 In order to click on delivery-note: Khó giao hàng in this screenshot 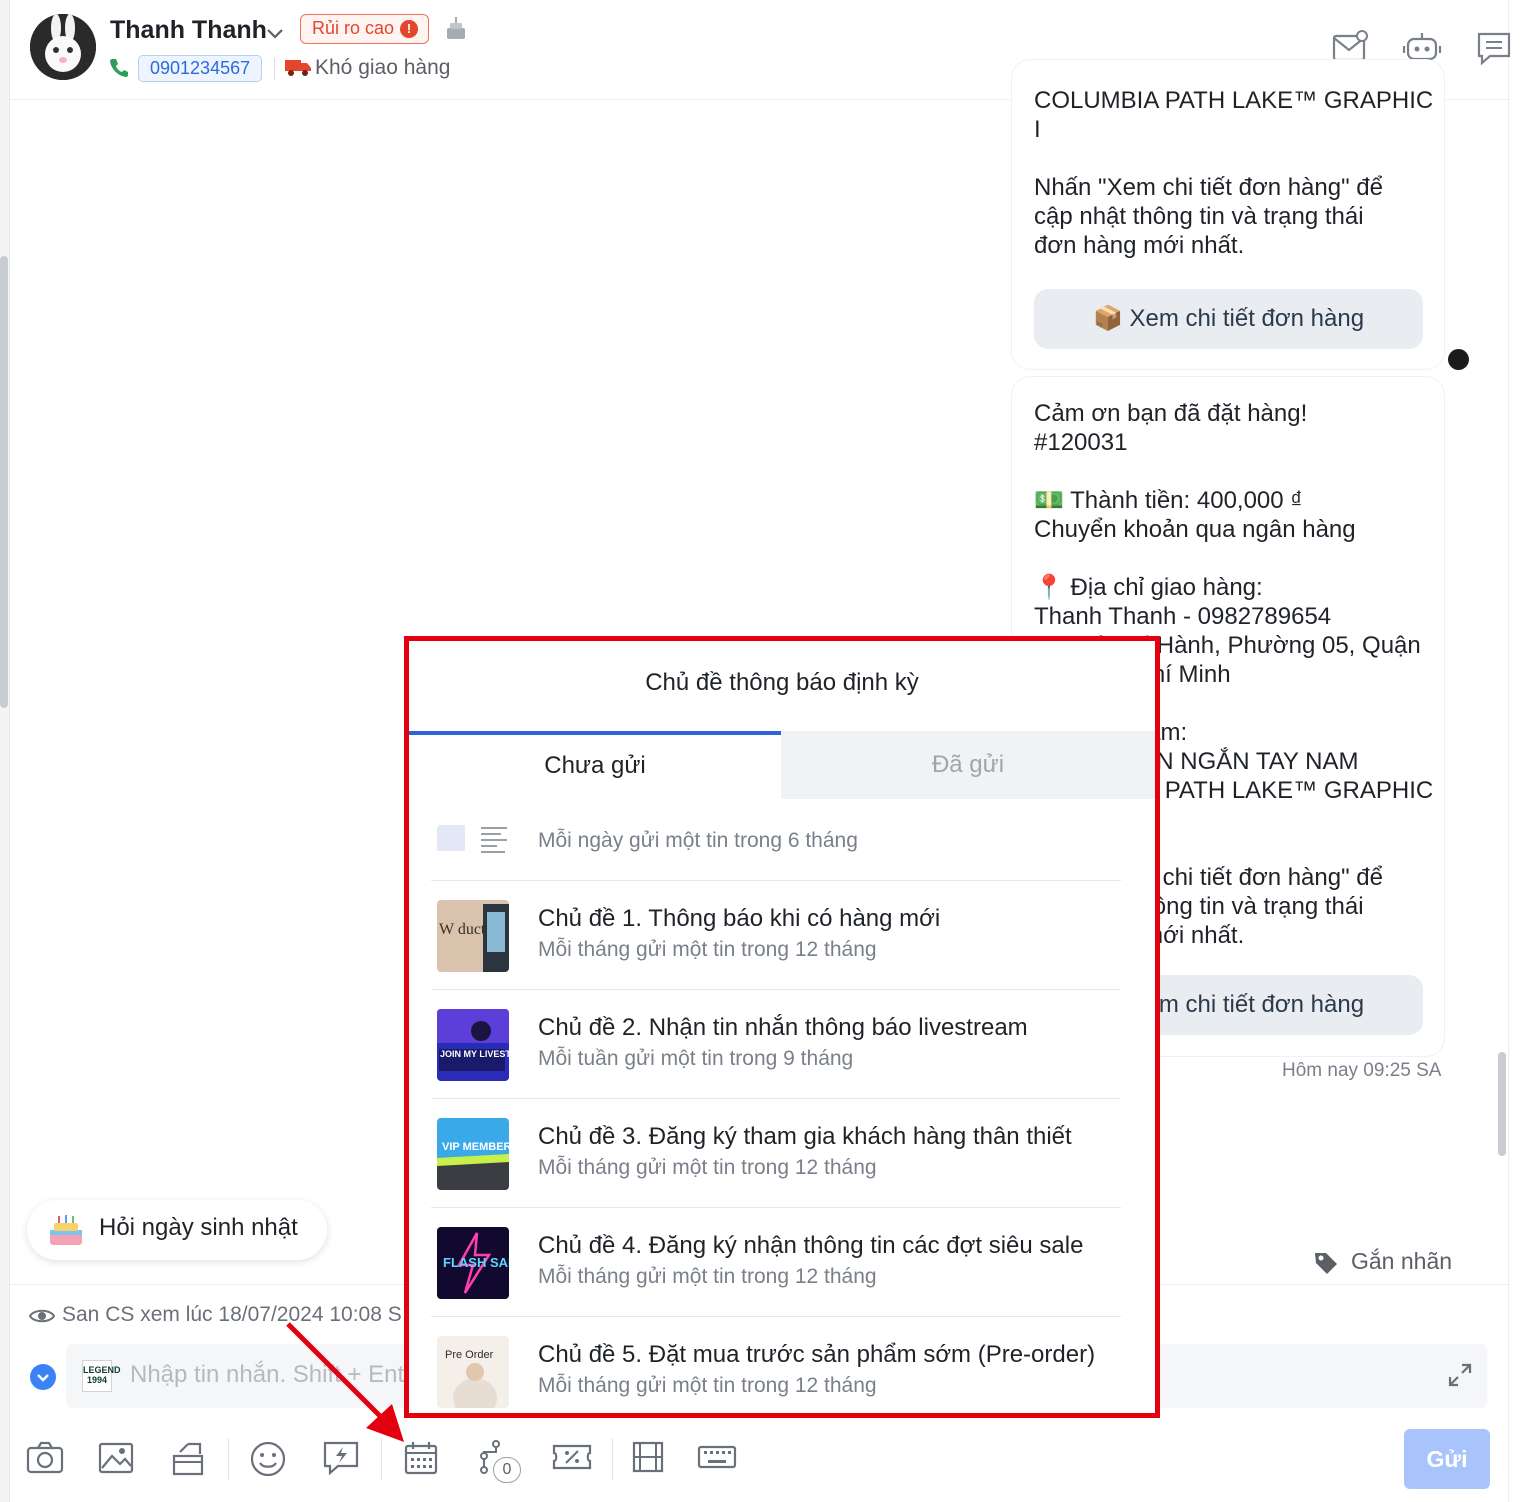, I will do `click(383, 67)`.